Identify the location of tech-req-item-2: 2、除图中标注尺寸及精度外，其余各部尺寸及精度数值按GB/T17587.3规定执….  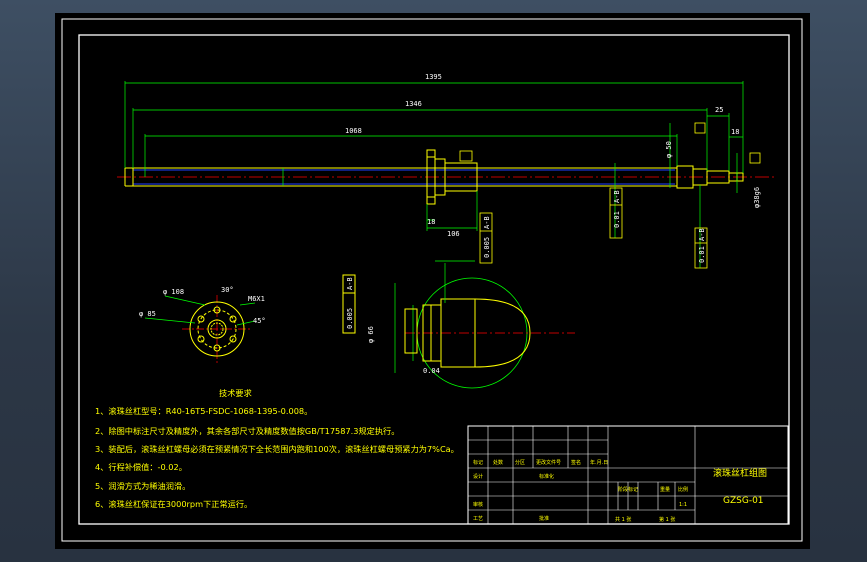
(247, 431).